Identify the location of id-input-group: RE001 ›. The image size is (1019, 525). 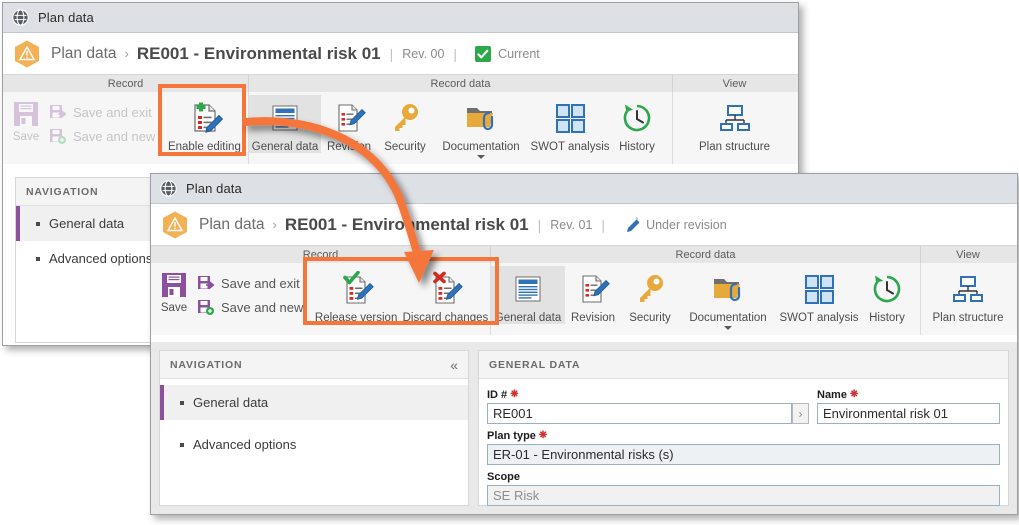
(648, 413).